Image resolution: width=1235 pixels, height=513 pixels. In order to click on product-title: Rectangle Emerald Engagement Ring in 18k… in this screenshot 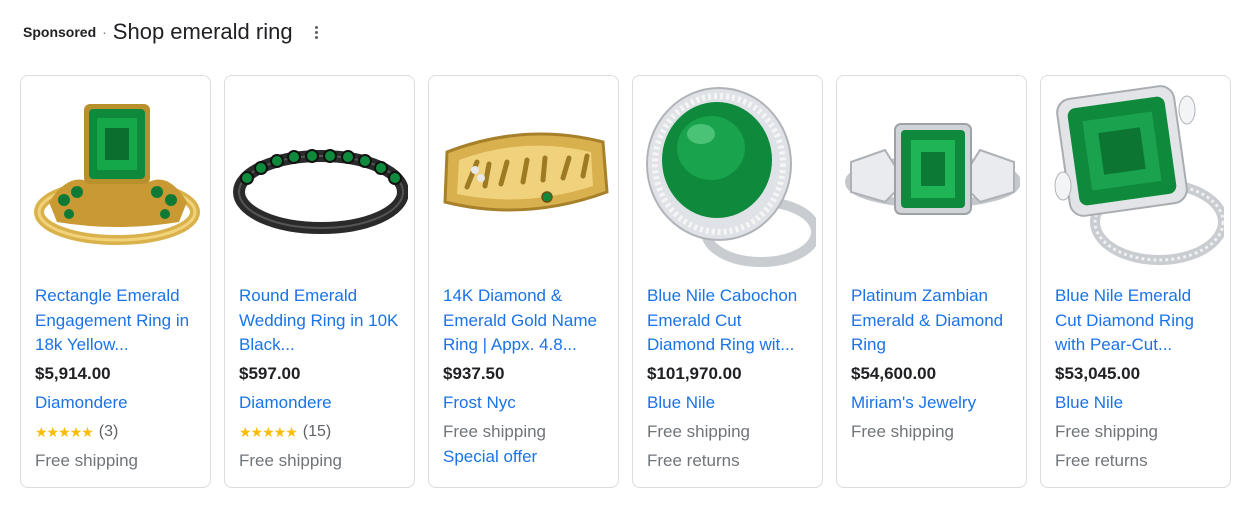, I will do `click(118, 321)`.